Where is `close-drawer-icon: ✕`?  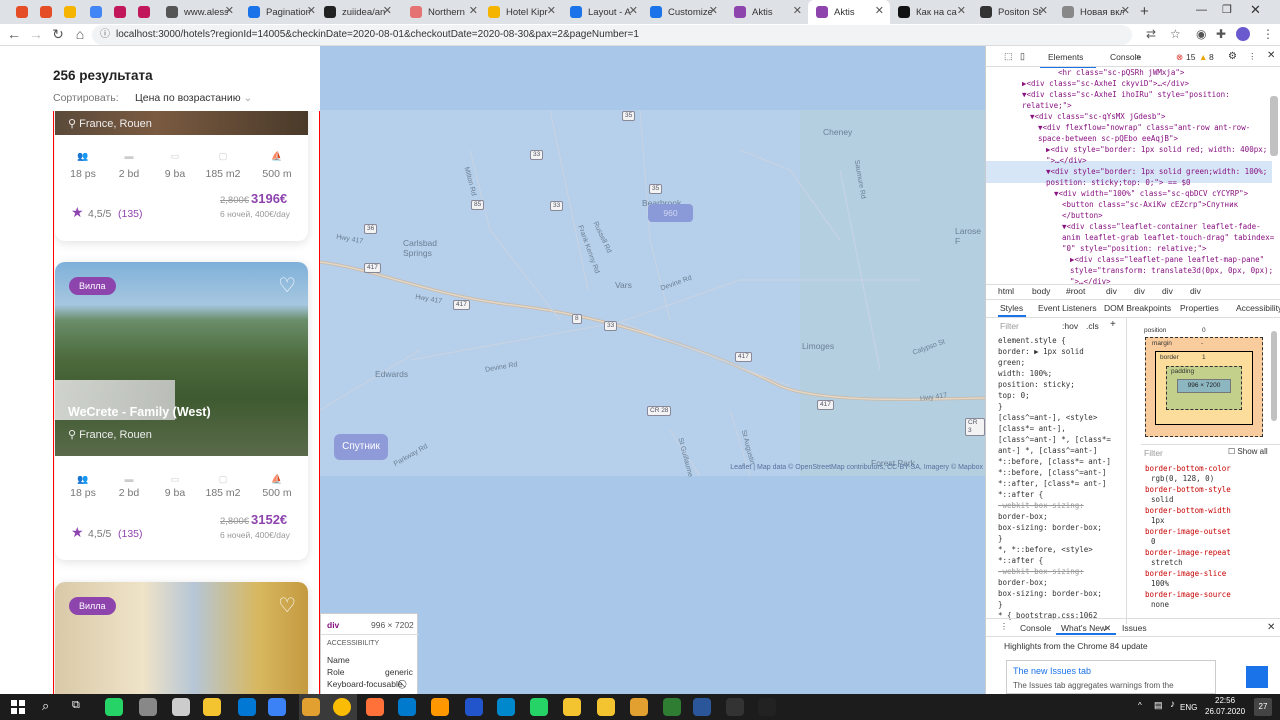
close-drawer-icon: ✕ is located at coordinates (1271, 627).